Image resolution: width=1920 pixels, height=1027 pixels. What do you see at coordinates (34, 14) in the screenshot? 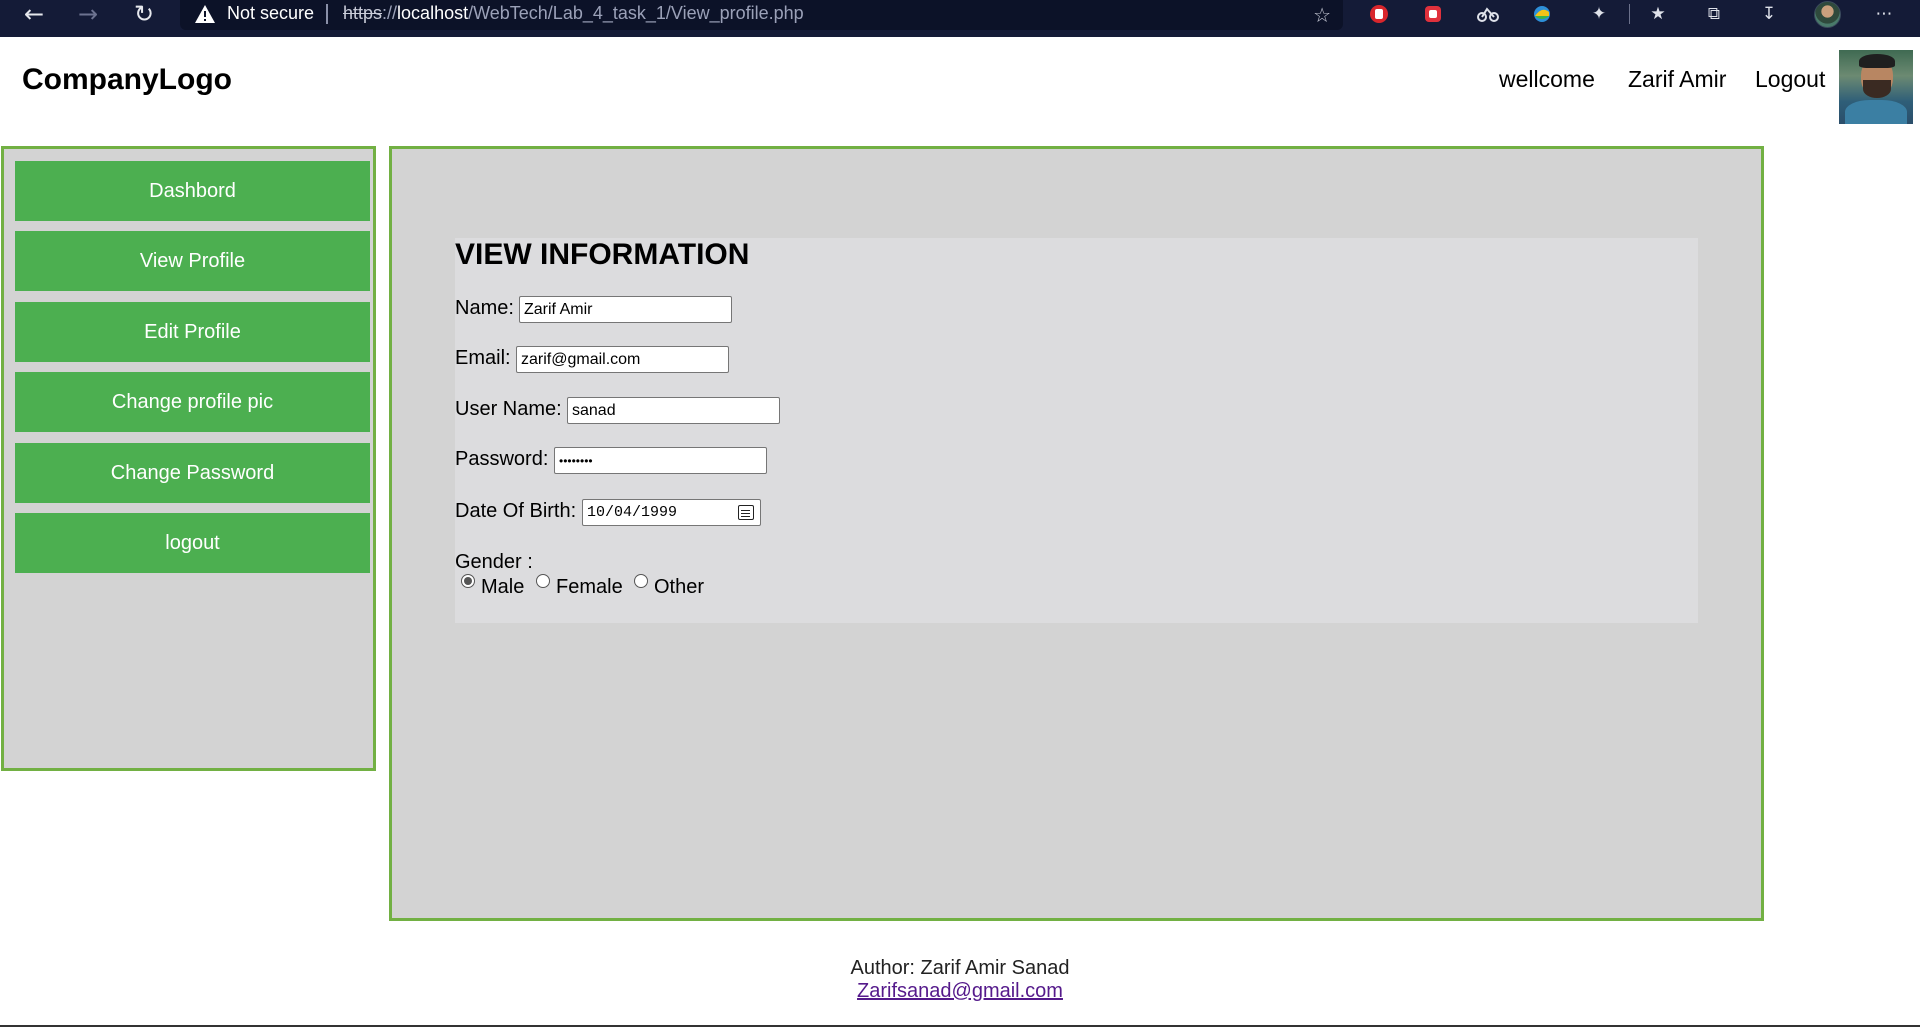
I see `back-icon: ←` at bounding box center [34, 14].